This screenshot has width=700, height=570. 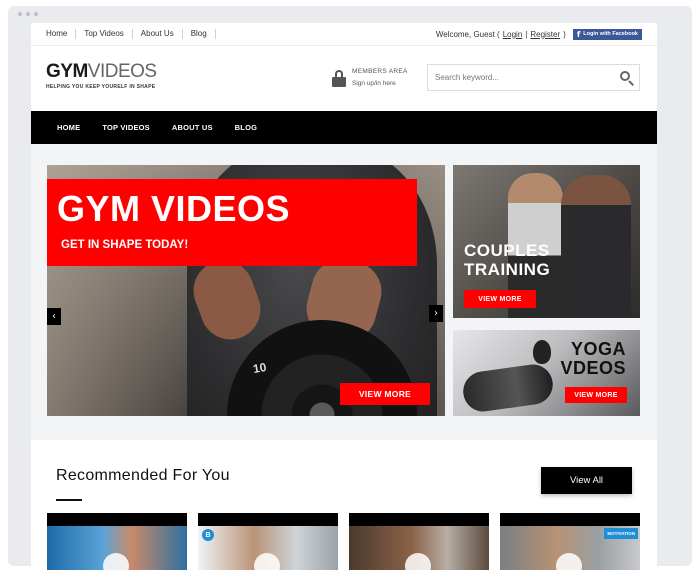 What do you see at coordinates (564, 34) in the screenshot?
I see `close-paren: )` at bounding box center [564, 34].